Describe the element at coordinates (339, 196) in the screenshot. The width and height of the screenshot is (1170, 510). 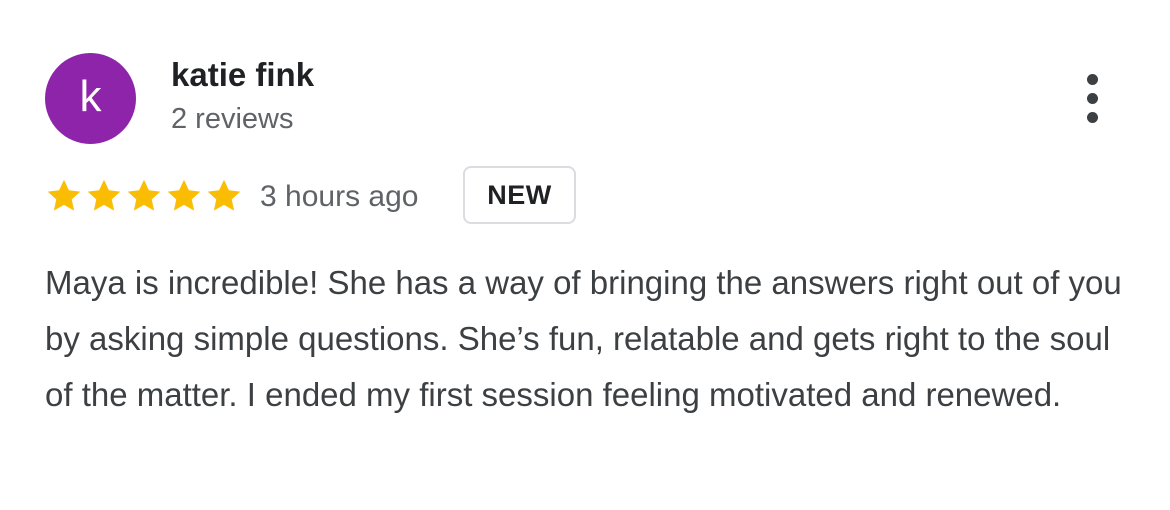
I see `review-time: 3 hours ago` at that location.